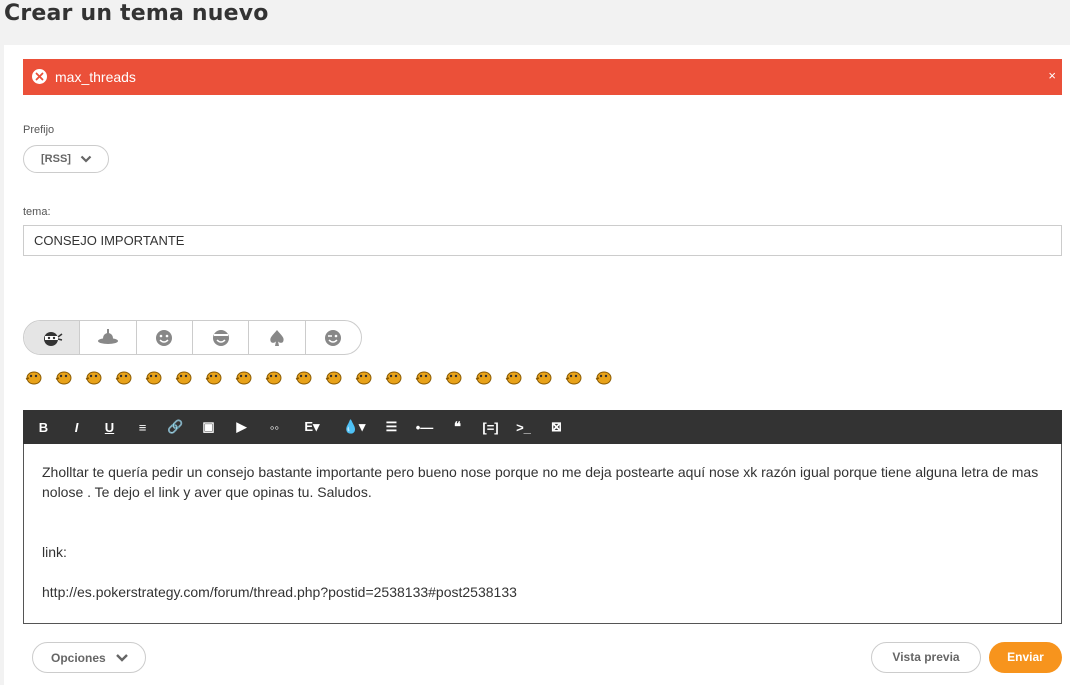 The width and height of the screenshot is (1070, 685). I want to click on color-icon: 💧▾, so click(354, 426).